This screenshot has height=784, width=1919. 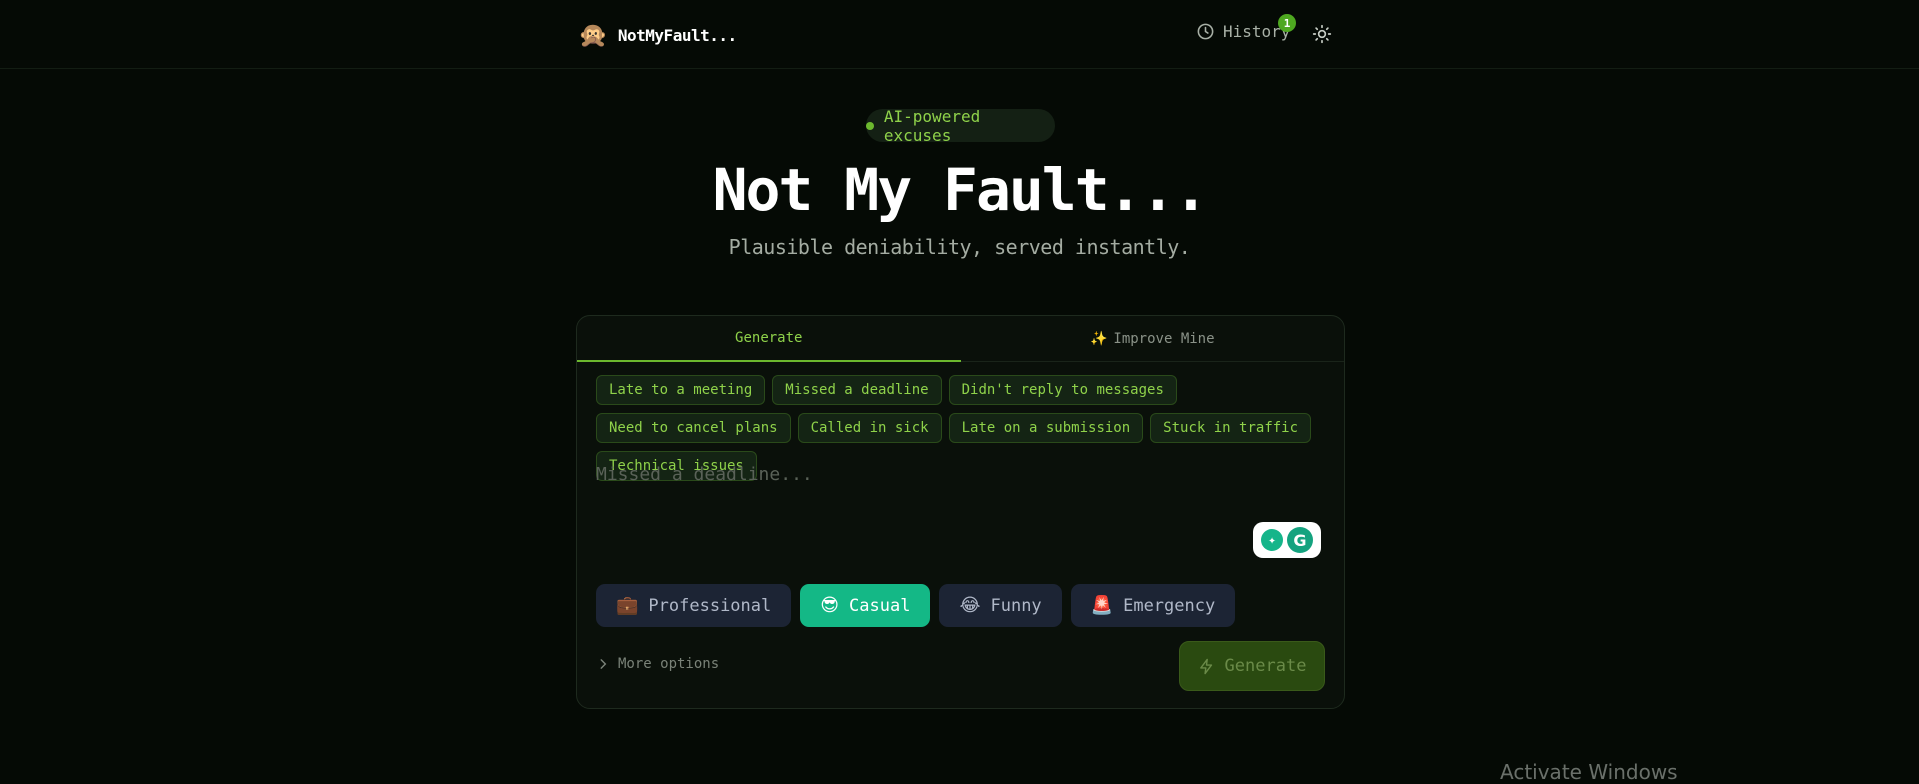 I want to click on chip-cancel-plans: Need to cancel plans, so click(x=693, y=428).